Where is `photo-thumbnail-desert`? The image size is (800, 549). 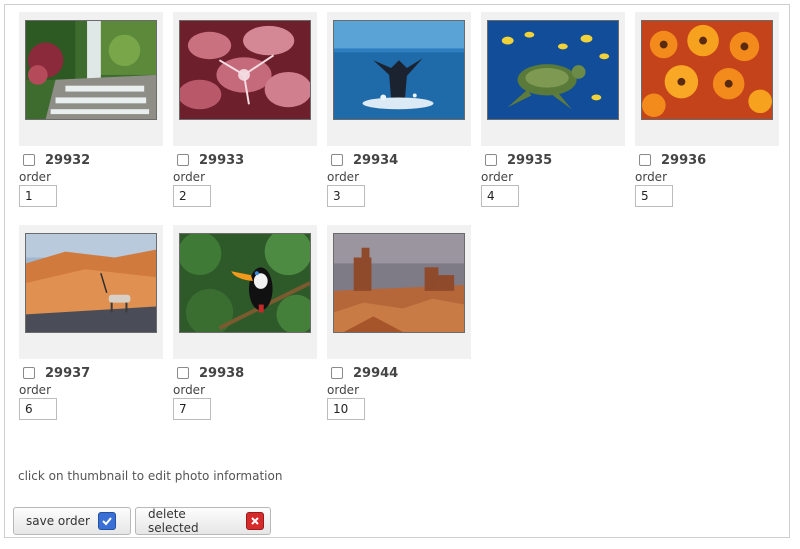 photo-thumbnail-desert is located at coordinates (91, 283).